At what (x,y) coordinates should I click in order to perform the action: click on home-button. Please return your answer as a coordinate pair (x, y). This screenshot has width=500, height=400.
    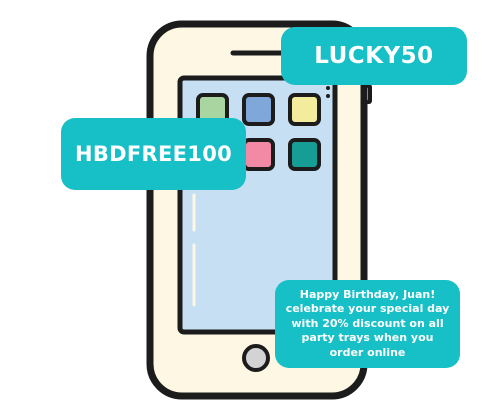
    Looking at the image, I should click on (256, 358).